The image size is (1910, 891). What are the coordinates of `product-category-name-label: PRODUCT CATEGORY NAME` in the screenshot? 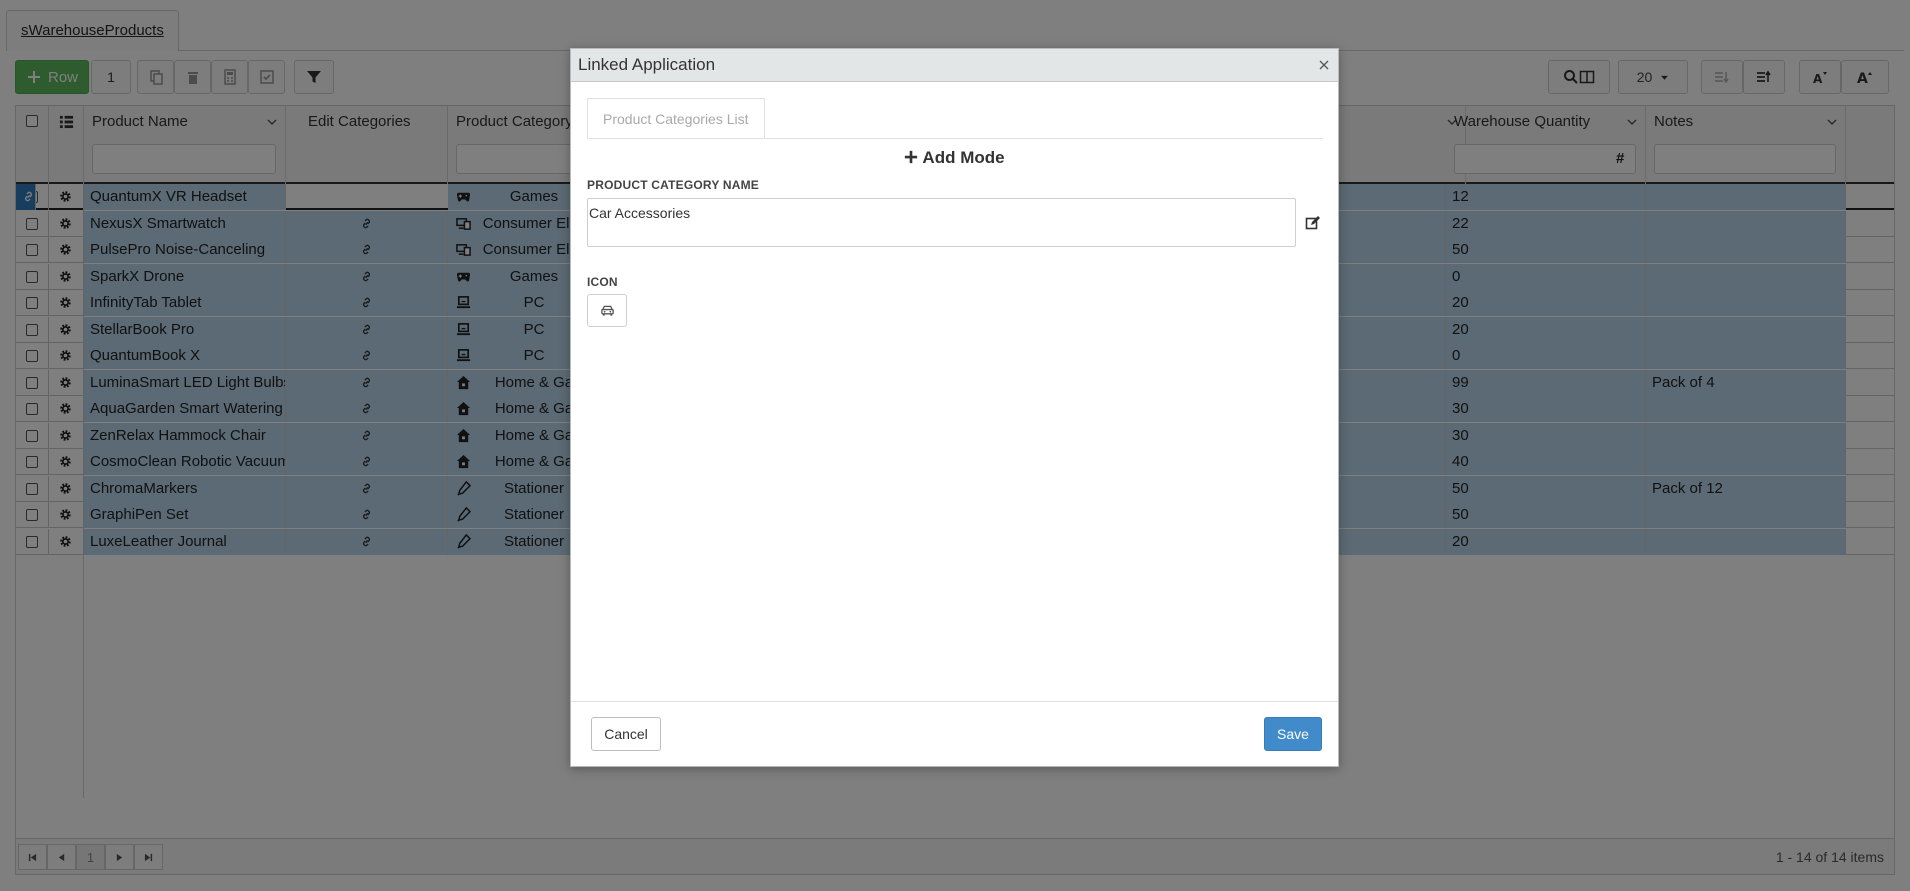 It's located at (673, 185).